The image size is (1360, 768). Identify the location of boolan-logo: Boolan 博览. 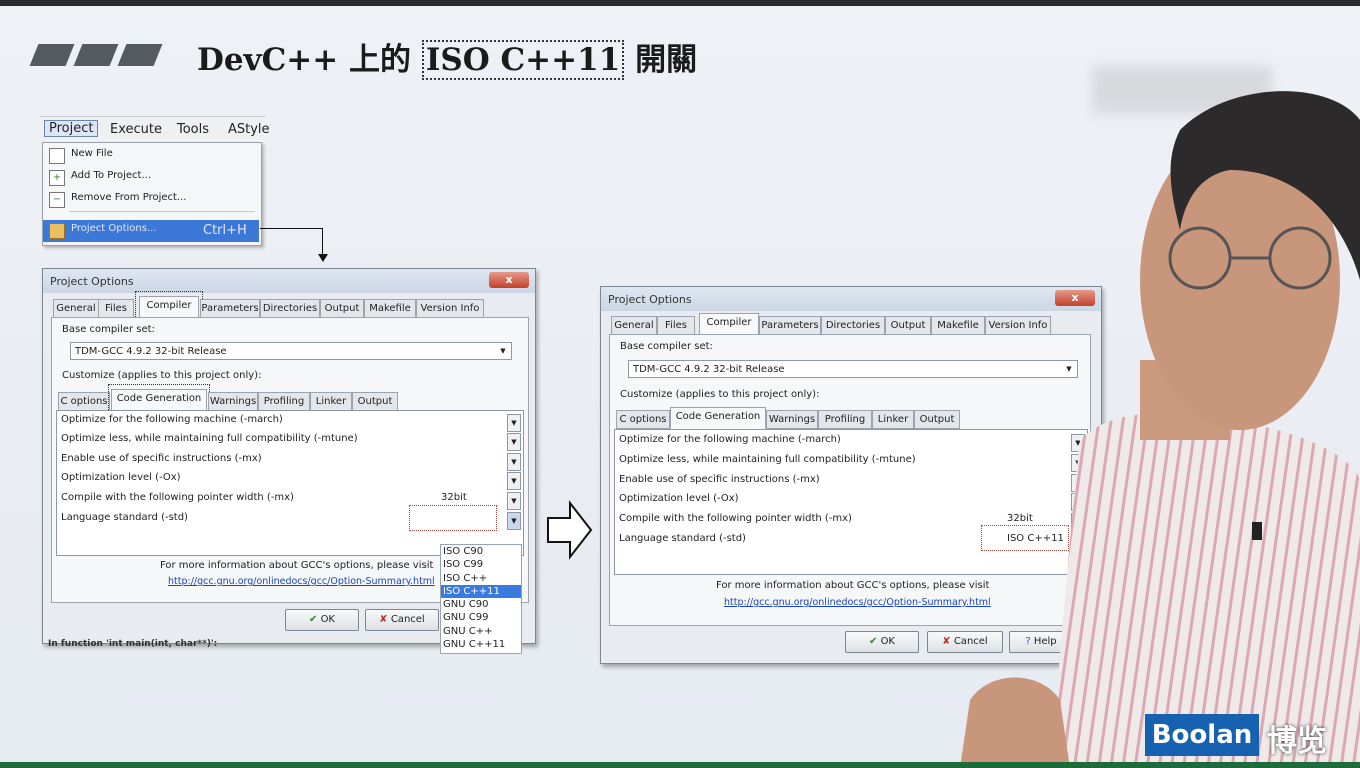
(1252, 737).